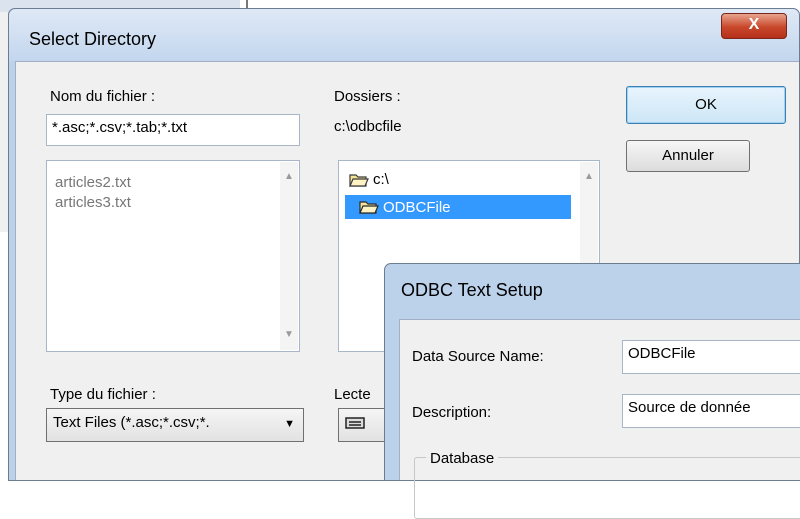  Describe the element at coordinates (289, 424) in the screenshot. I see `chevron-down-icon: ▼` at that location.